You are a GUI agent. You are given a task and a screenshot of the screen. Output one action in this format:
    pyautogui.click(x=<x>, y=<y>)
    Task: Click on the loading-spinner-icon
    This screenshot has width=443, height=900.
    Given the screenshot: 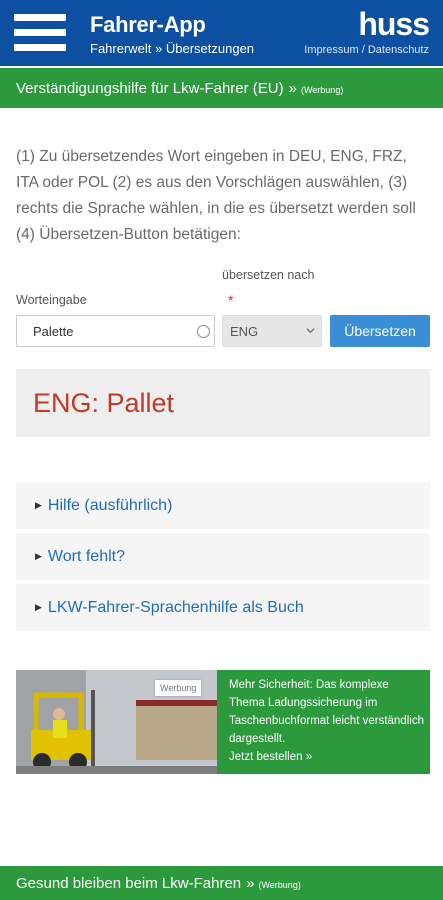 What is the action you would take?
    pyautogui.click(x=203, y=331)
    